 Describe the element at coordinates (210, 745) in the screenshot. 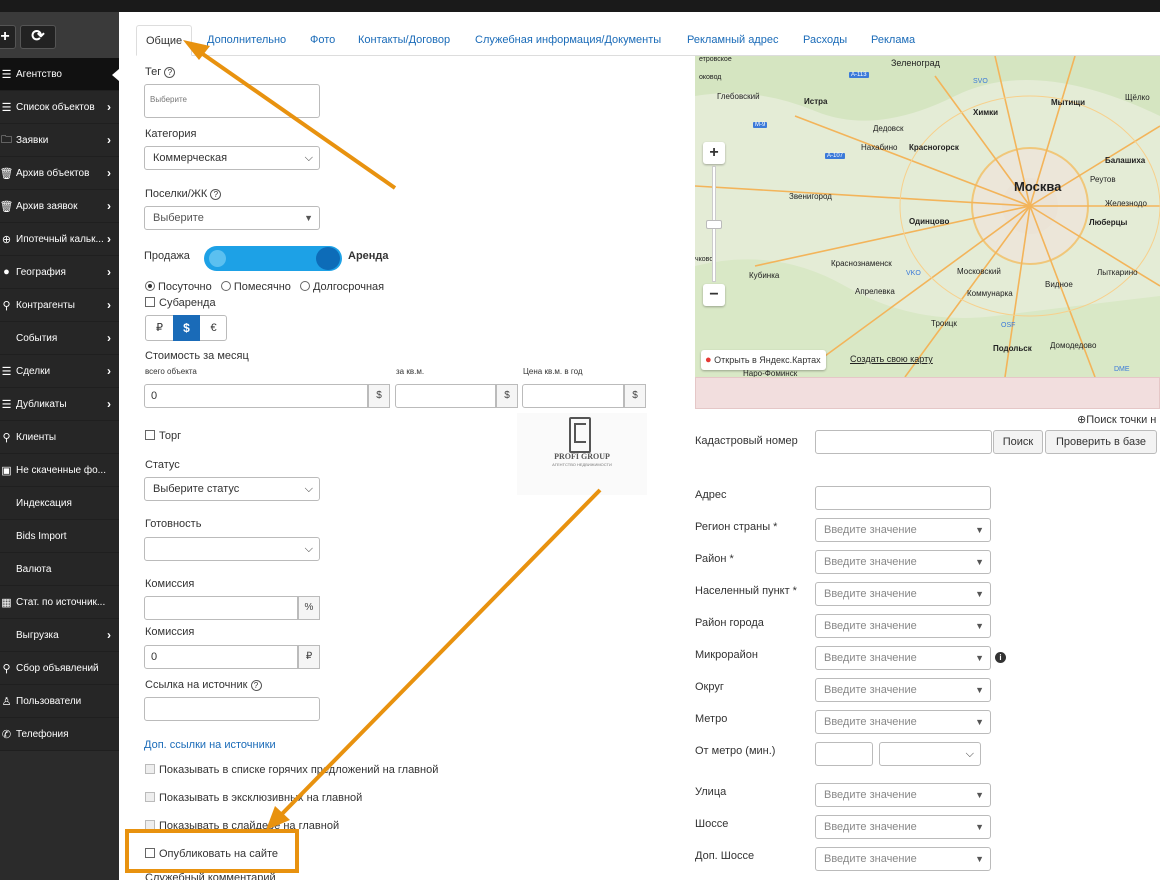

I see `extra-links: Доп. ссылки на источники` at that location.